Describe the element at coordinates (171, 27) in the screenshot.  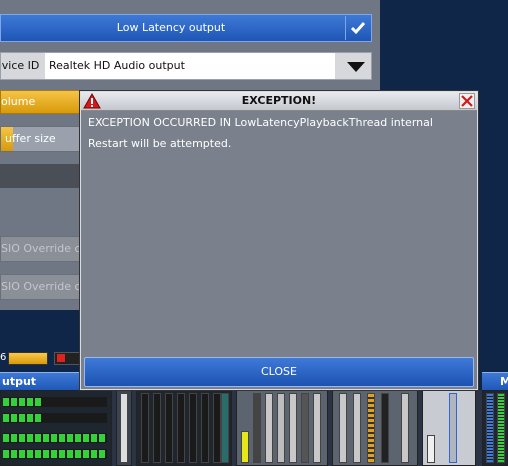
I see `low-latency-label: Low Latency output` at that location.